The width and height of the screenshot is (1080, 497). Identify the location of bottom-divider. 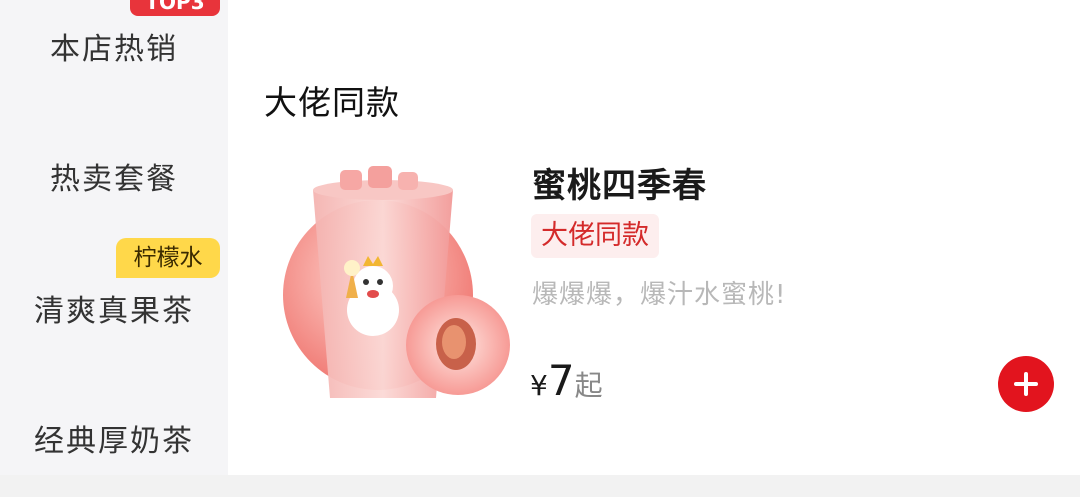
(540, 486).